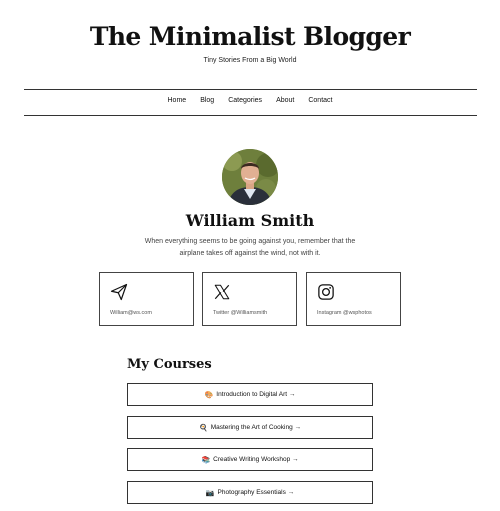 The width and height of the screenshot is (500, 511). What do you see at coordinates (210, 493) in the screenshot?
I see `camera-icon: 📷` at bounding box center [210, 493].